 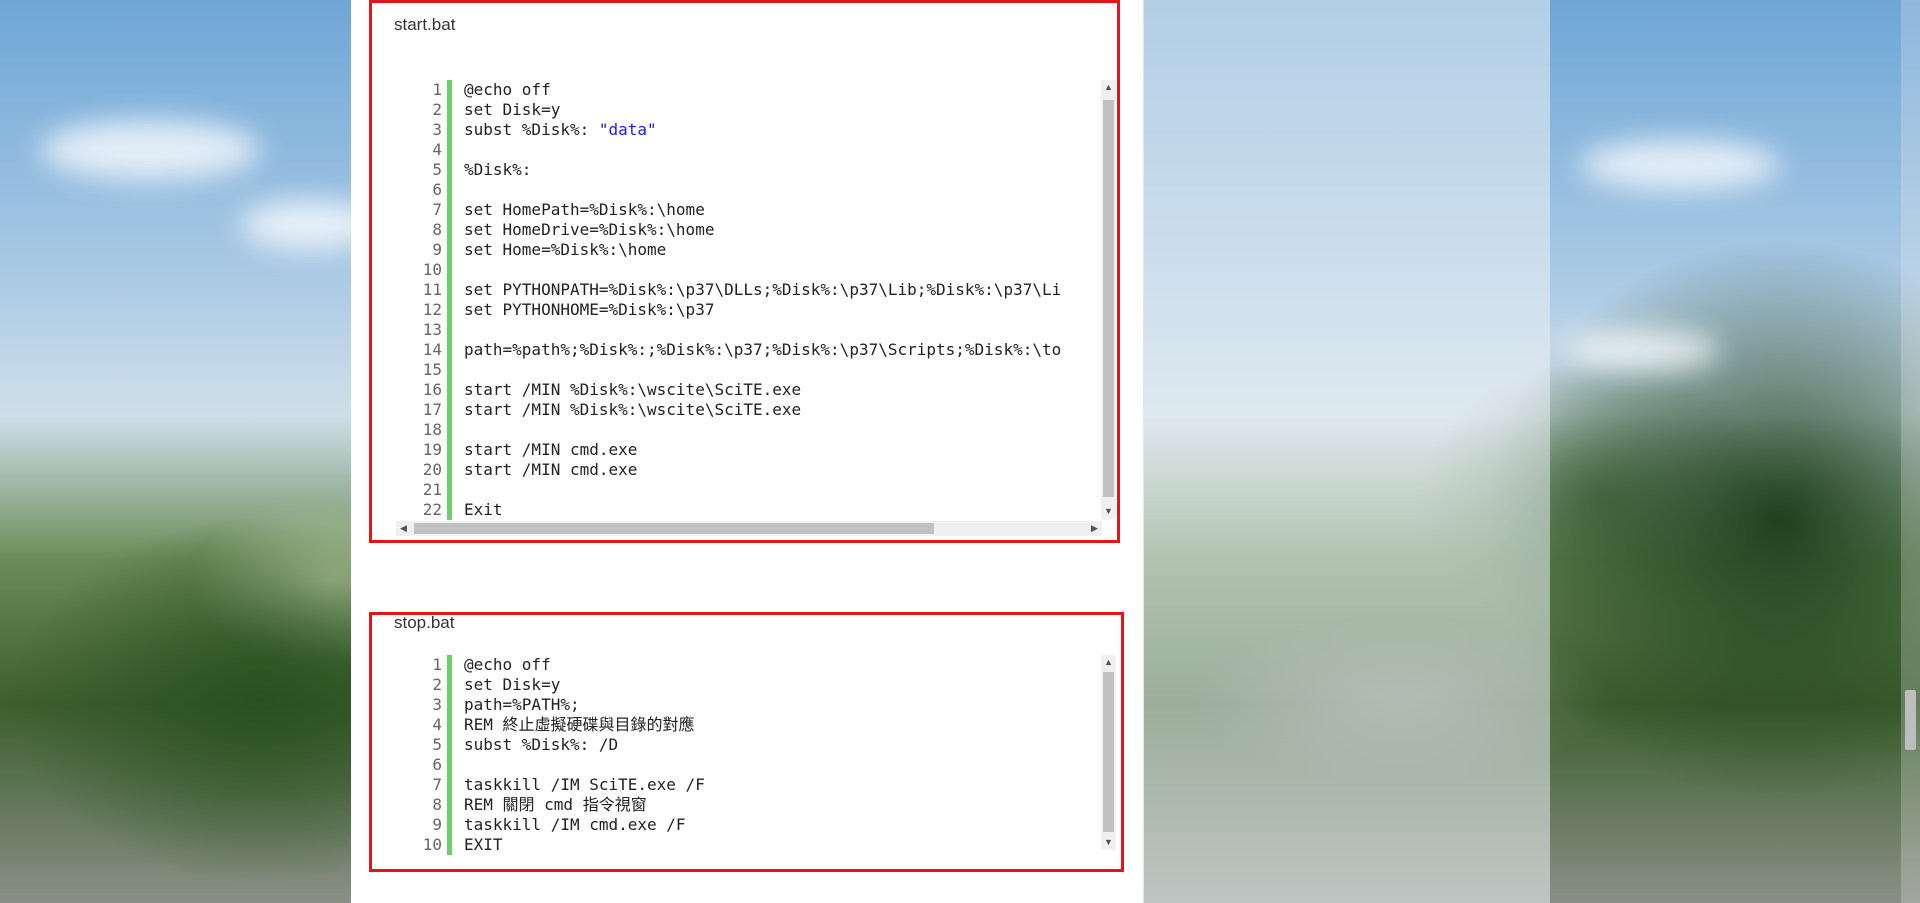 What do you see at coordinates (432, 469) in the screenshot?
I see `line-number: 20` at bounding box center [432, 469].